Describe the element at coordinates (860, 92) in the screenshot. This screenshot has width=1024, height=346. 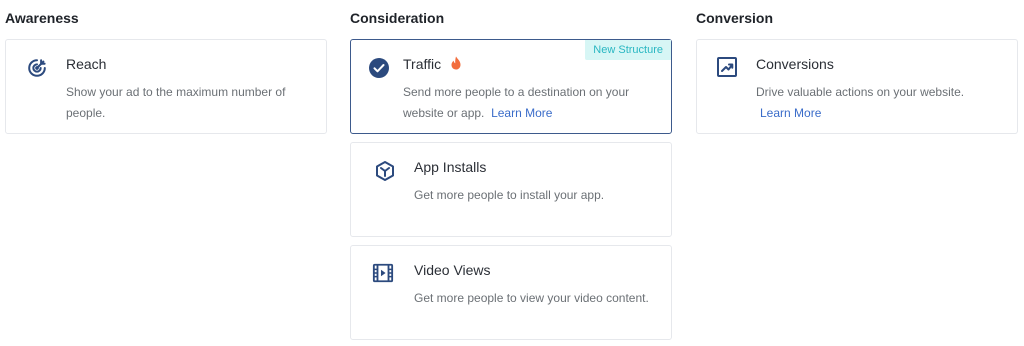
I see `card-description-text: Drive valuable actions on your website.` at that location.